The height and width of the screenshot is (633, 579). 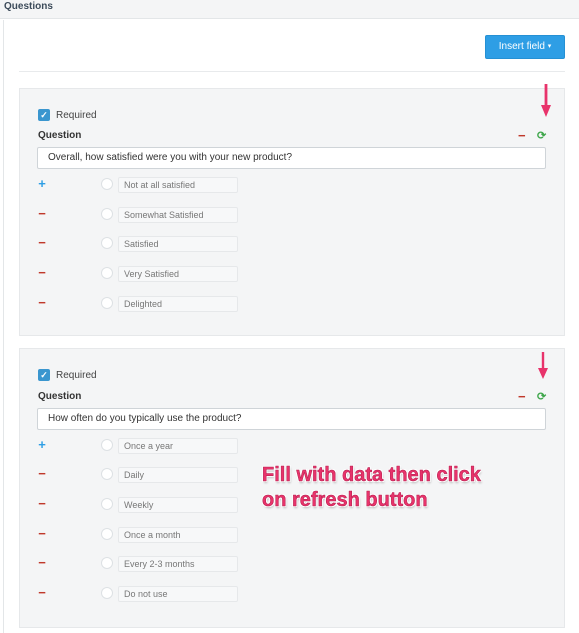 I want to click on panel-header: Questions, so click(x=289, y=9).